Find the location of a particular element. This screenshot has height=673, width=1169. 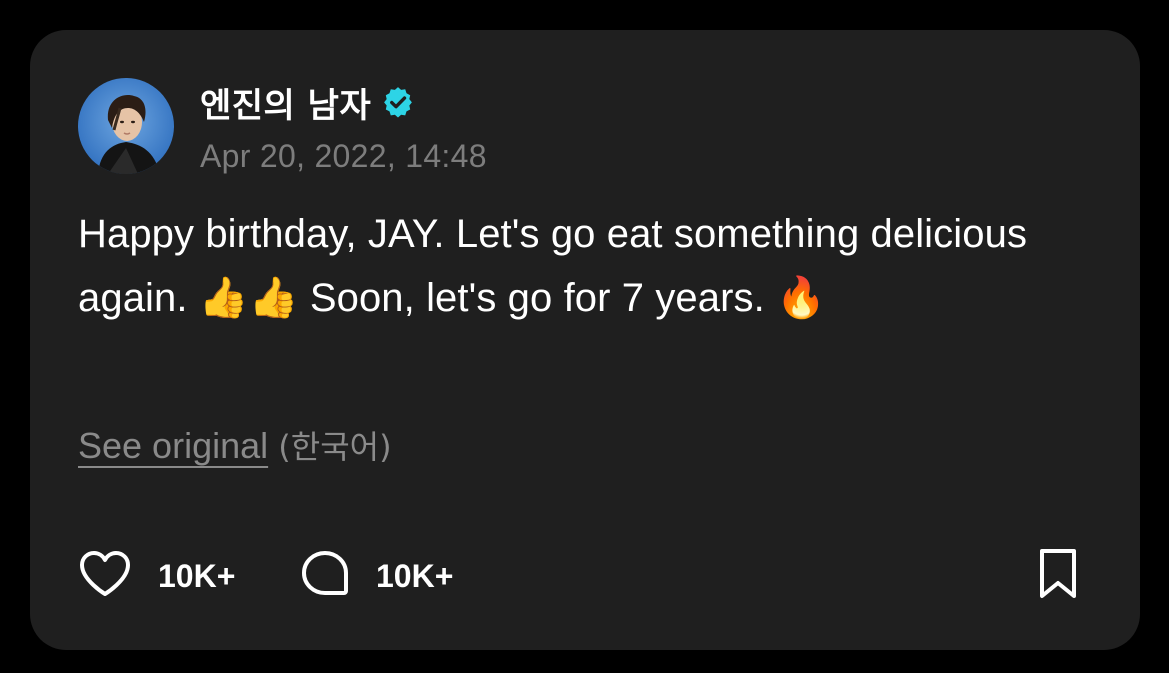

author-name: 엔진의 남자 is located at coordinates (285, 102).